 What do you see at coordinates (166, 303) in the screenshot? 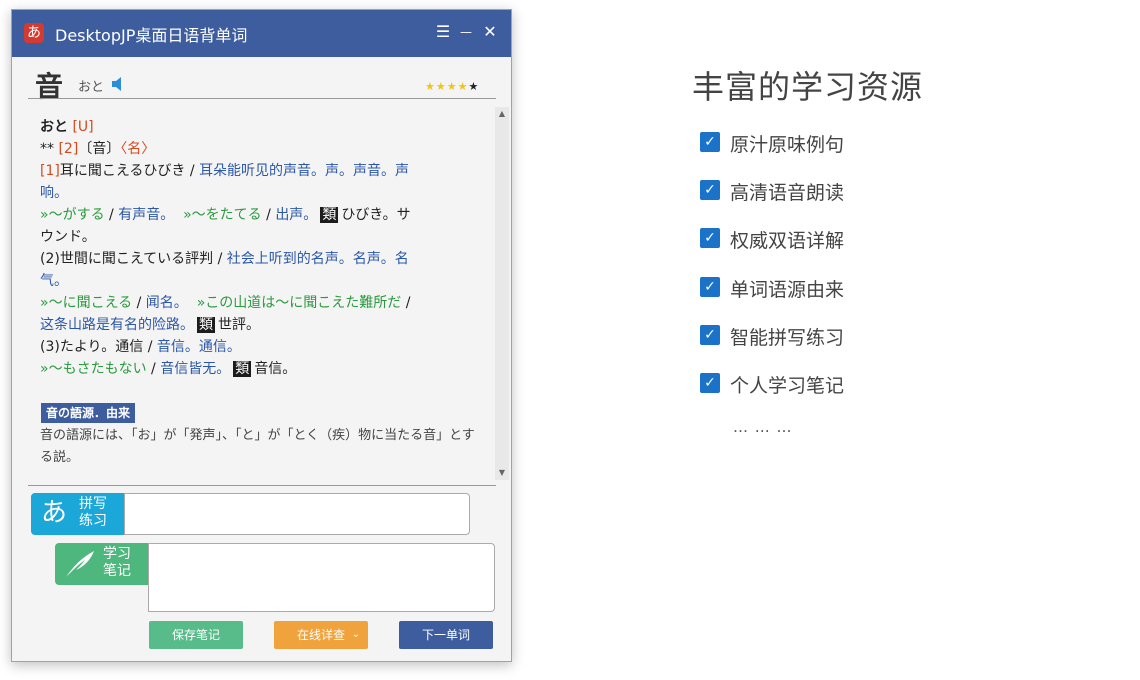
I see `ex2-a-cn: 闻名。` at bounding box center [166, 303].